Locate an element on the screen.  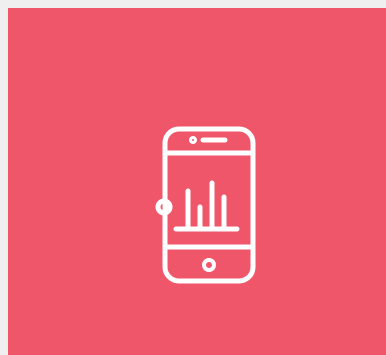
smartphone-analytics-svg is located at coordinates (205, 205).